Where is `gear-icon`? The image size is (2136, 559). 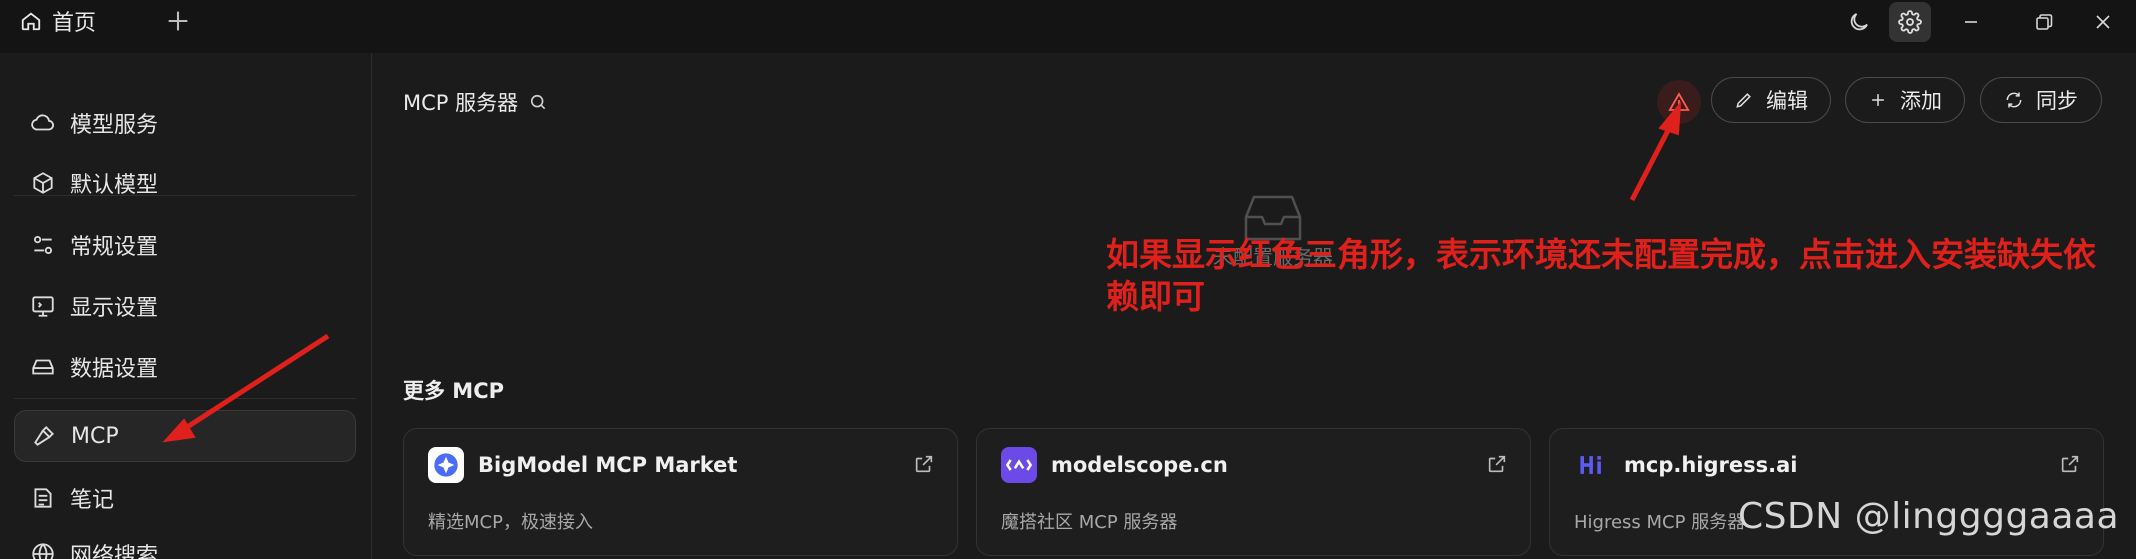 gear-icon is located at coordinates (1910, 22).